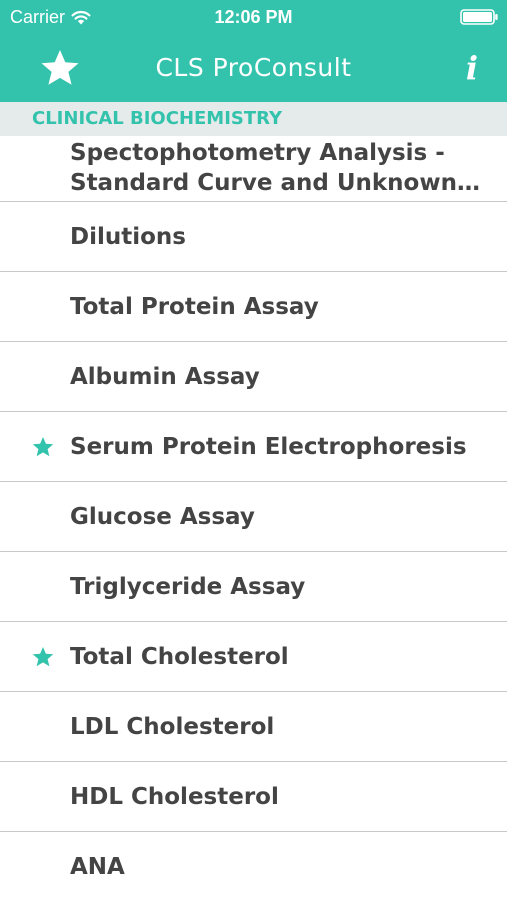 The image size is (507, 900). I want to click on header-background: Carrier 12:06 PM CLS ProConsult i, so click(253, 51).